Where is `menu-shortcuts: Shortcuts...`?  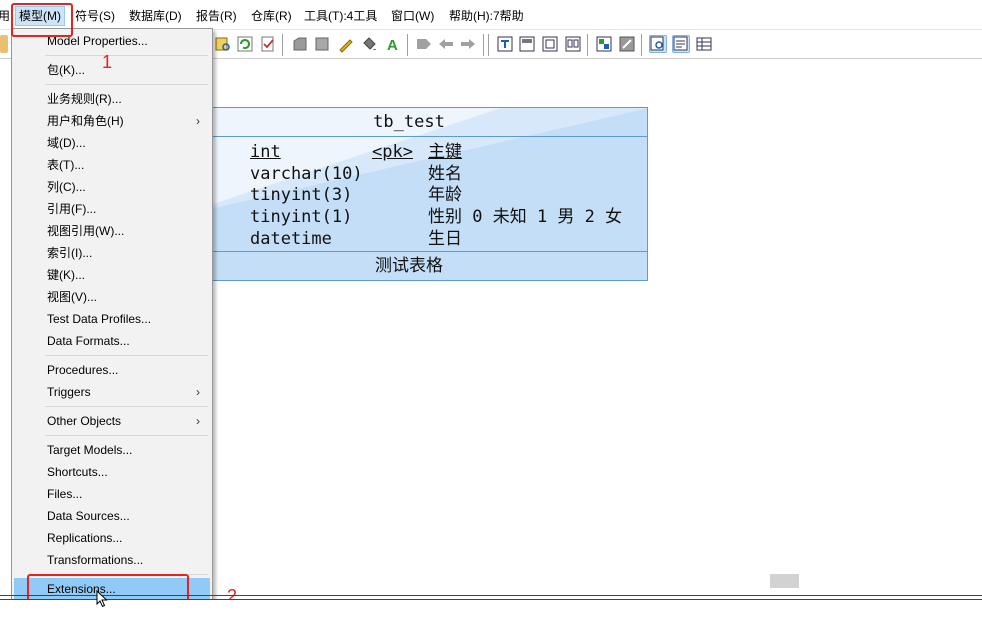 menu-shortcuts: Shortcuts... is located at coordinates (112, 472).